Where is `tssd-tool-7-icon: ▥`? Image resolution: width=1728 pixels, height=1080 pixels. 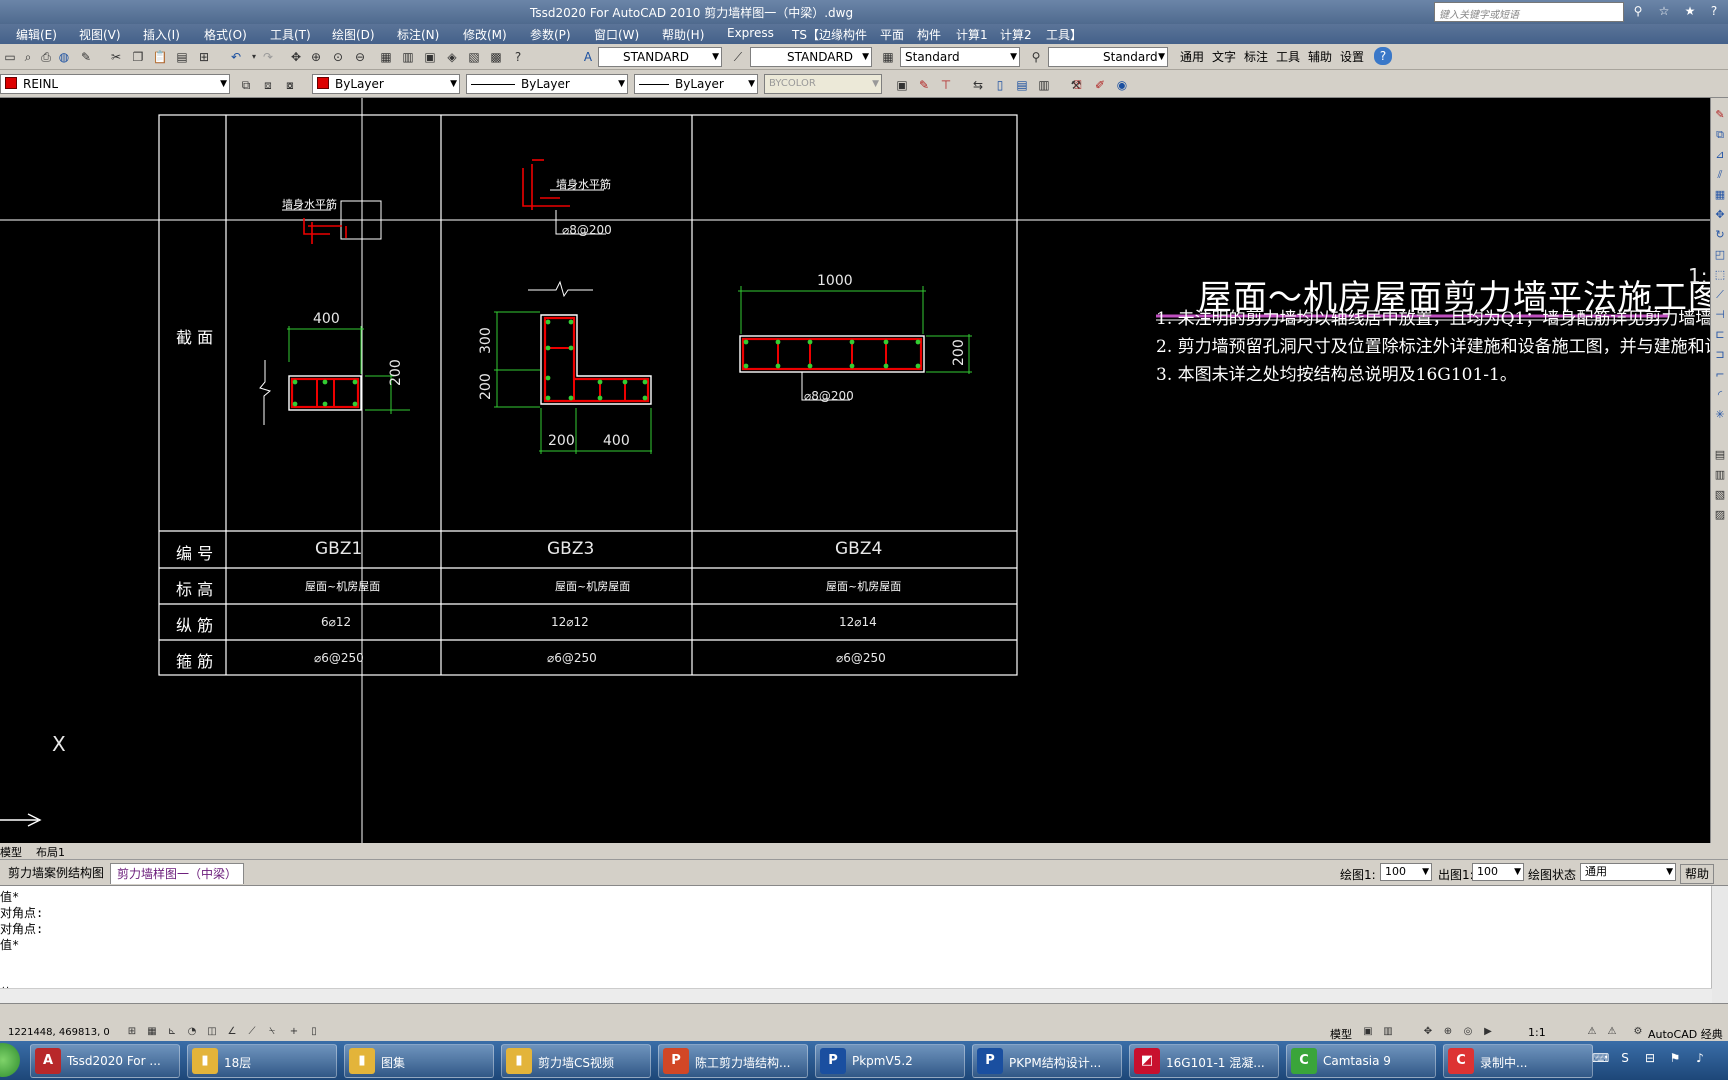 tssd-tool-7-icon: ▥ is located at coordinates (1044, 85).